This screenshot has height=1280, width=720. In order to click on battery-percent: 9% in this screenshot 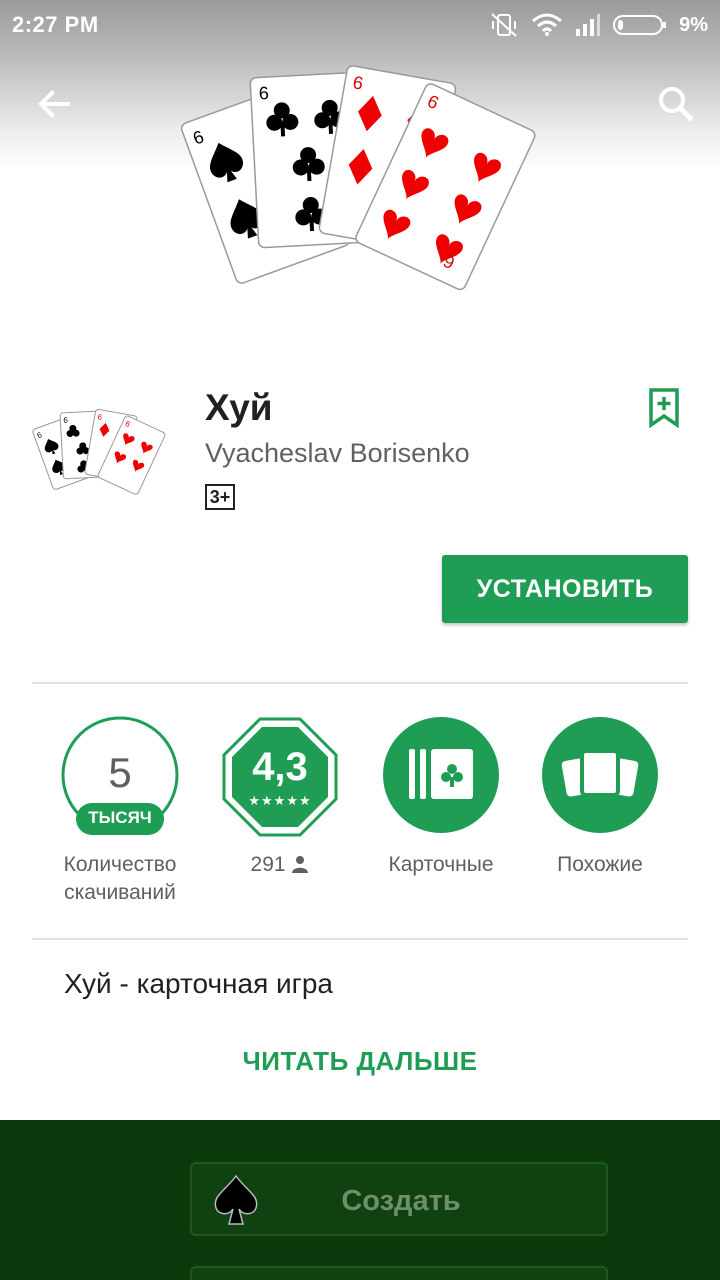, I will do `click(693, 24)`.